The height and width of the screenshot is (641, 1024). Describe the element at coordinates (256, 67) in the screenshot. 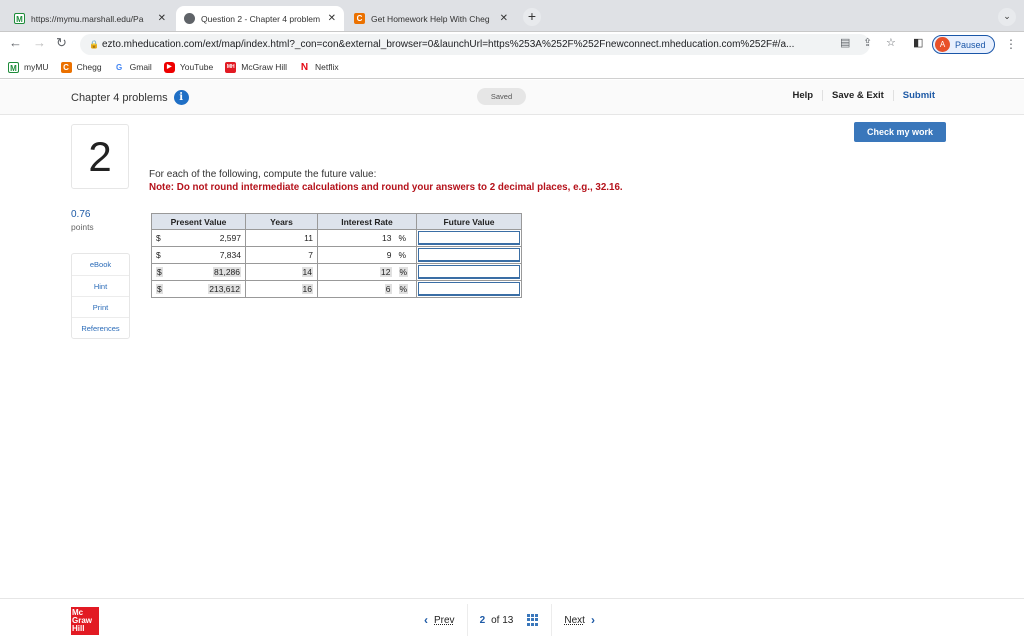

I see `bookmark-mcgraw-hill: MH McGraw Hill` at that location.